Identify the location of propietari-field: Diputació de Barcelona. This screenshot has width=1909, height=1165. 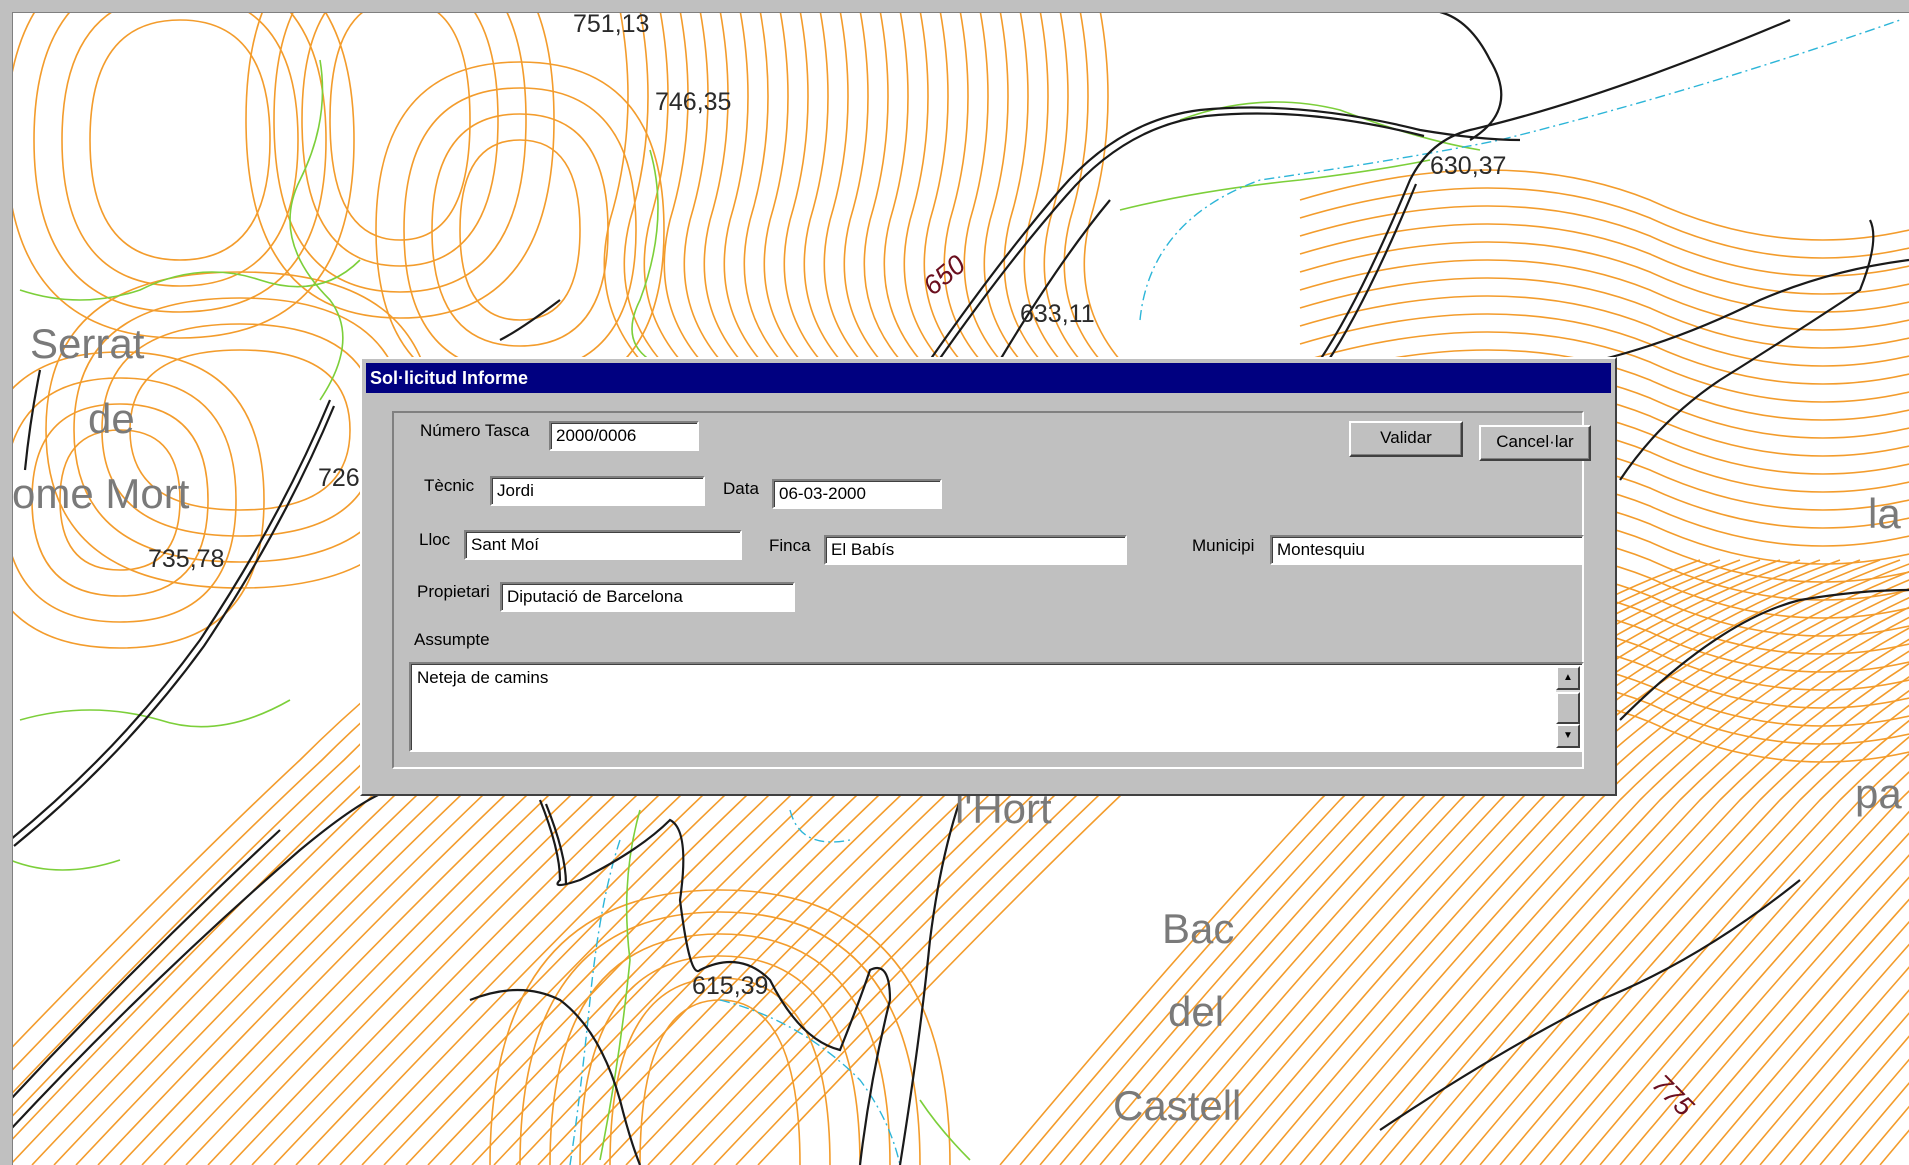
(647, 597).